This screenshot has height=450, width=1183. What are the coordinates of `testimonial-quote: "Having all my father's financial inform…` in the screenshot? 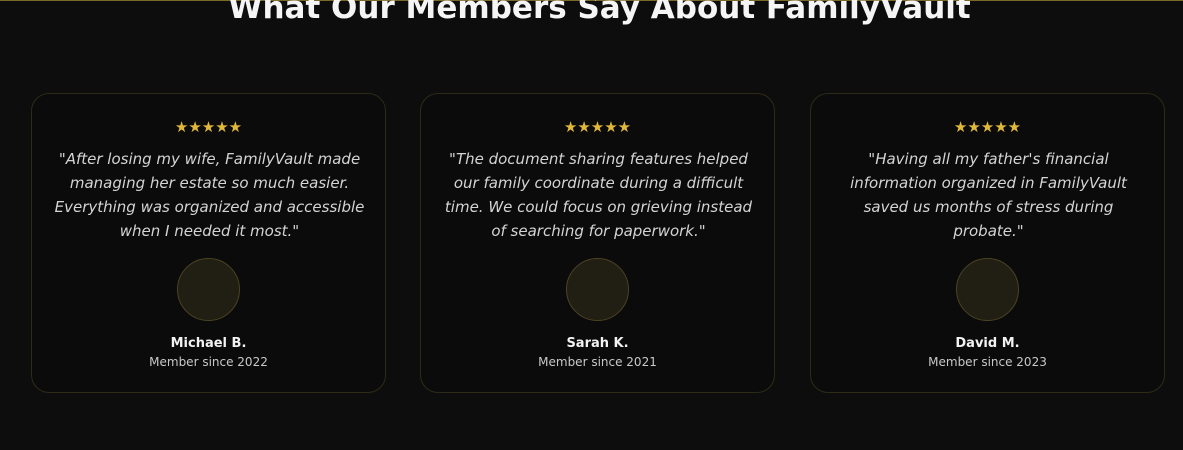 It's located at (988, 195).